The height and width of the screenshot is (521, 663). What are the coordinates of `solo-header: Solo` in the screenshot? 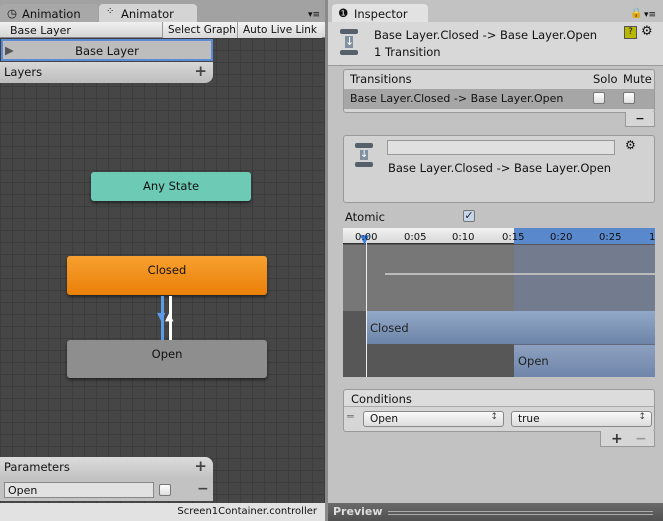 It's located at (605, 79).